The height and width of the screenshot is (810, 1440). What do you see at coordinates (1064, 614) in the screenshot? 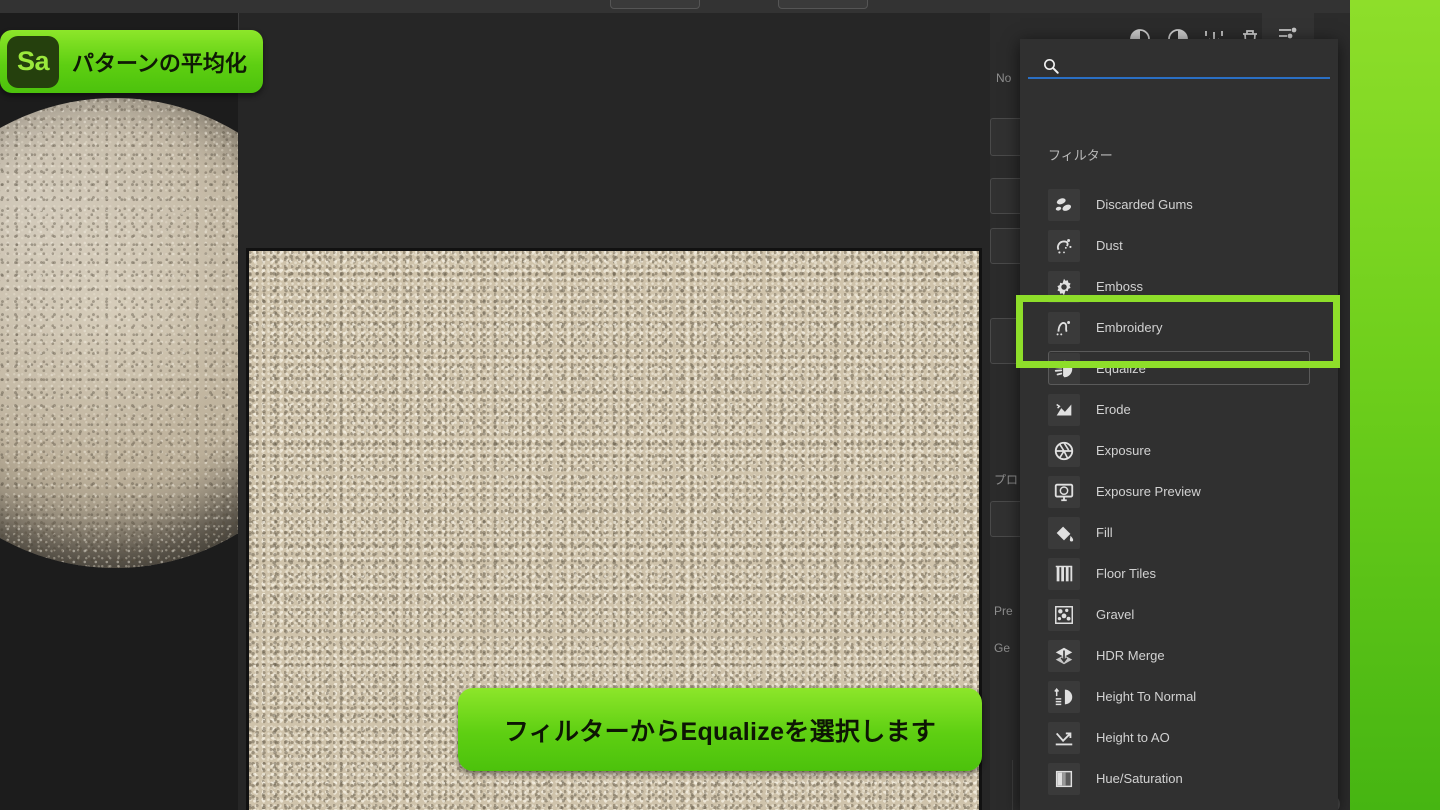
I see `gravel-icon` at bounding box center [1064, 614].